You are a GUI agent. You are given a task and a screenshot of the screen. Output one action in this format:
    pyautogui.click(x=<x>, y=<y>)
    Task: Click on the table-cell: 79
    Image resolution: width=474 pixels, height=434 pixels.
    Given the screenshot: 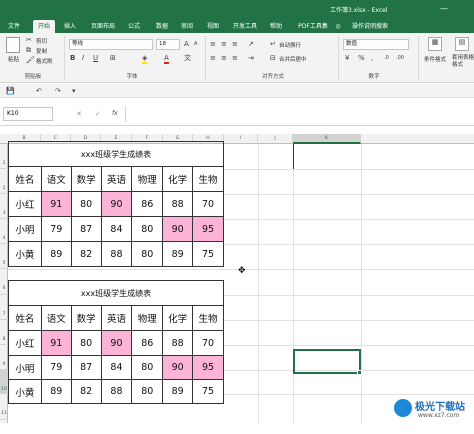 What is the action you would take?
    pyautogui.click(x=56, y=229)
    